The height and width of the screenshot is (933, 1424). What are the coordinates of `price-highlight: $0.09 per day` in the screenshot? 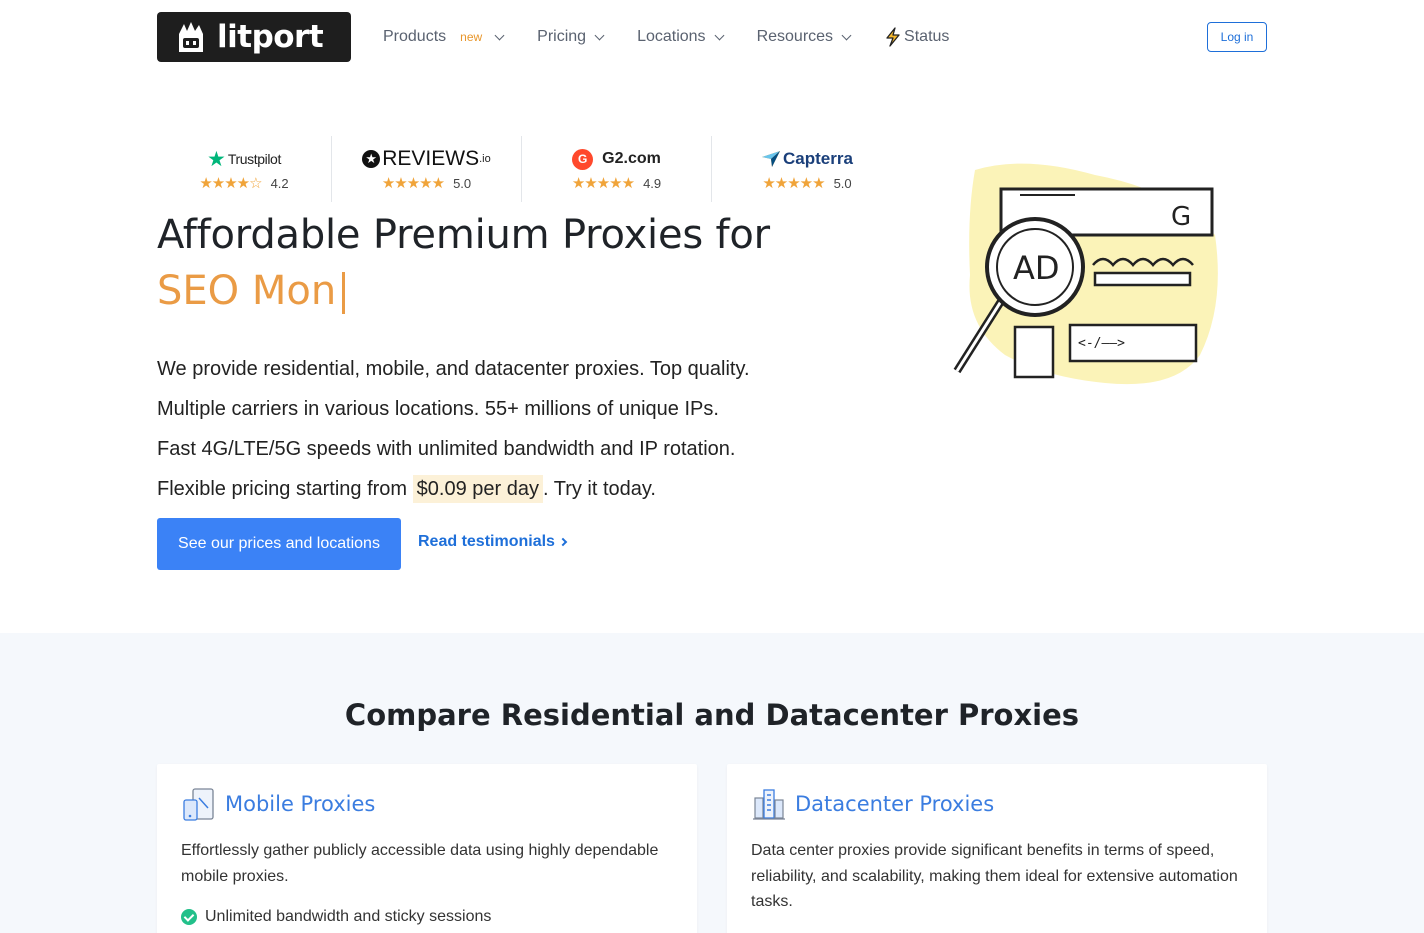 It's located at (477, 489).